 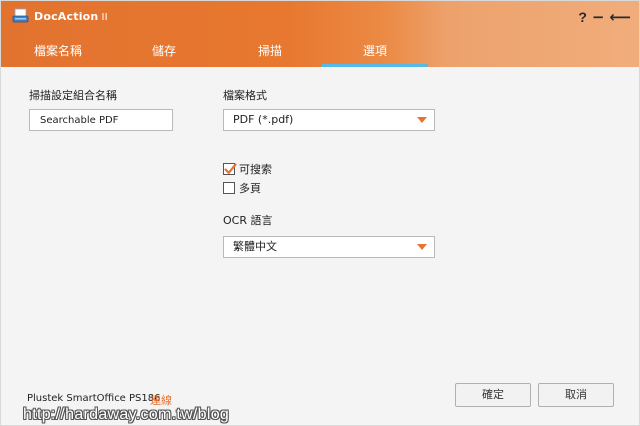 I want to click on ok-button: 確定, so click(x=493, y=395).